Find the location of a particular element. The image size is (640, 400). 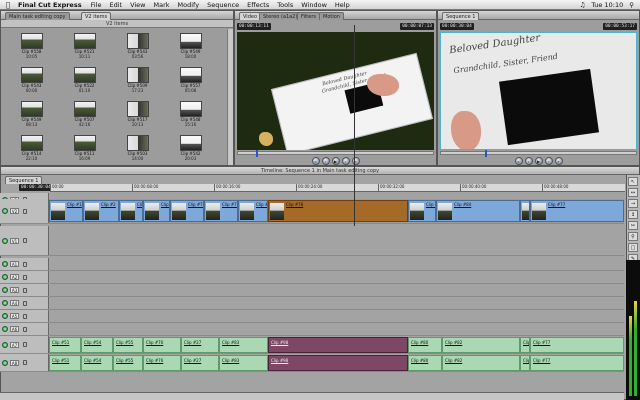

play-button: ▶ is located at coordinates (335, 161).